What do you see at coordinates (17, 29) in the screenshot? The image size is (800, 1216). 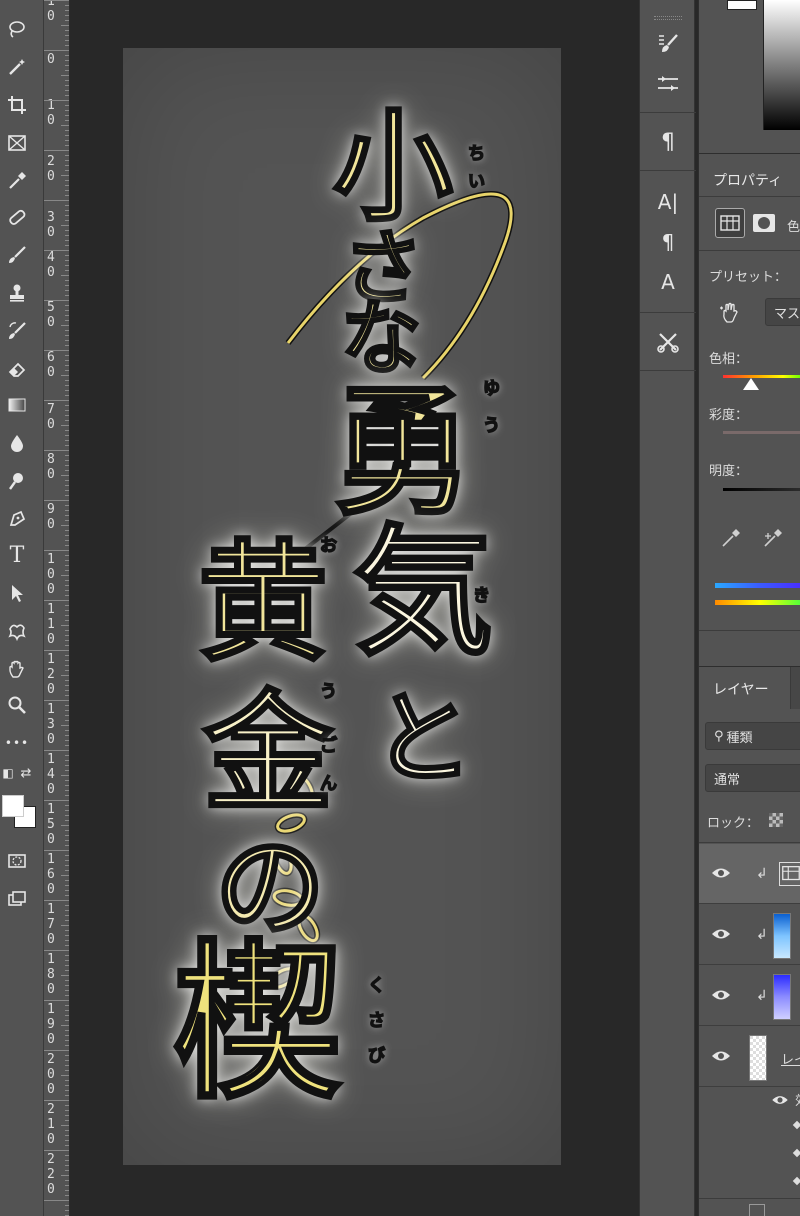 I see `lasso-icon` at bounding box center [17, 29].